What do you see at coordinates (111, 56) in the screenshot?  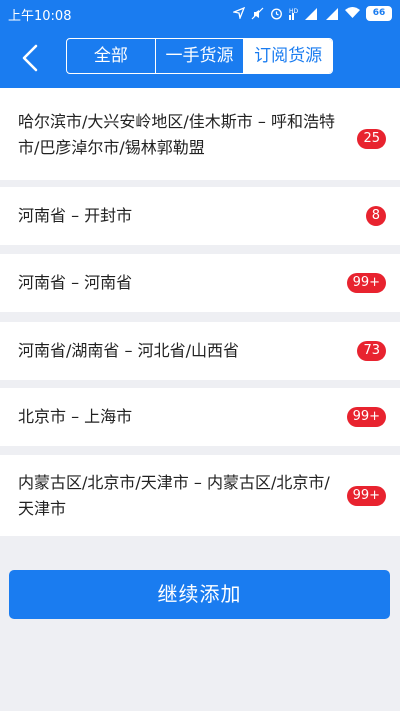 I see `tab-all: 全部` at bounding box center [111, 56].